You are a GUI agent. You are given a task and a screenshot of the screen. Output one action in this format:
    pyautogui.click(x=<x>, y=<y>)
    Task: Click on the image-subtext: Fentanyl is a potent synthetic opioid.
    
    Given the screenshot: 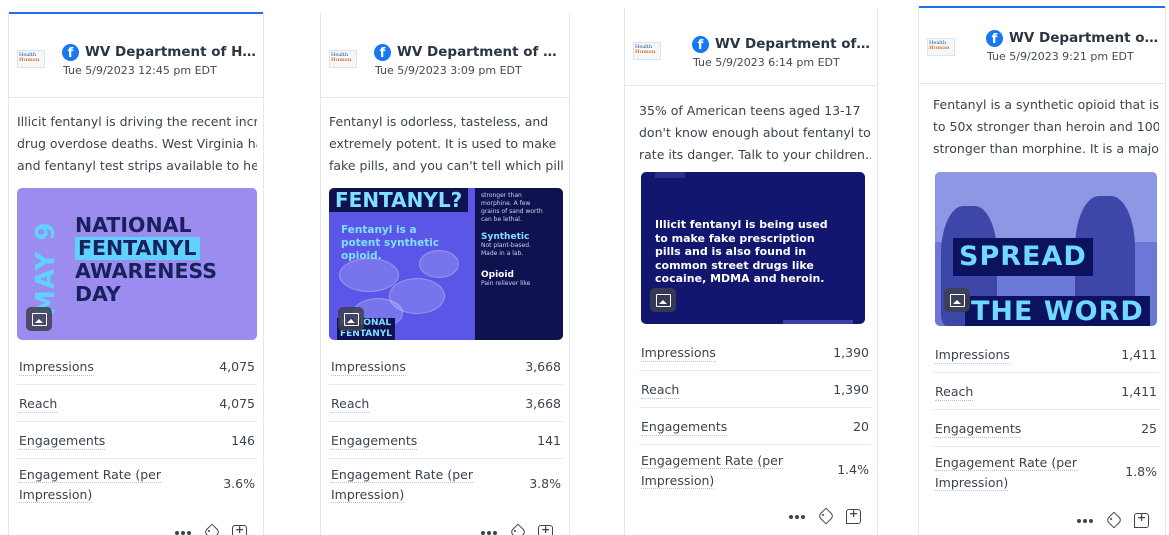 What is the action you would take?
    pyautogui.click(x=390, y=243)
    